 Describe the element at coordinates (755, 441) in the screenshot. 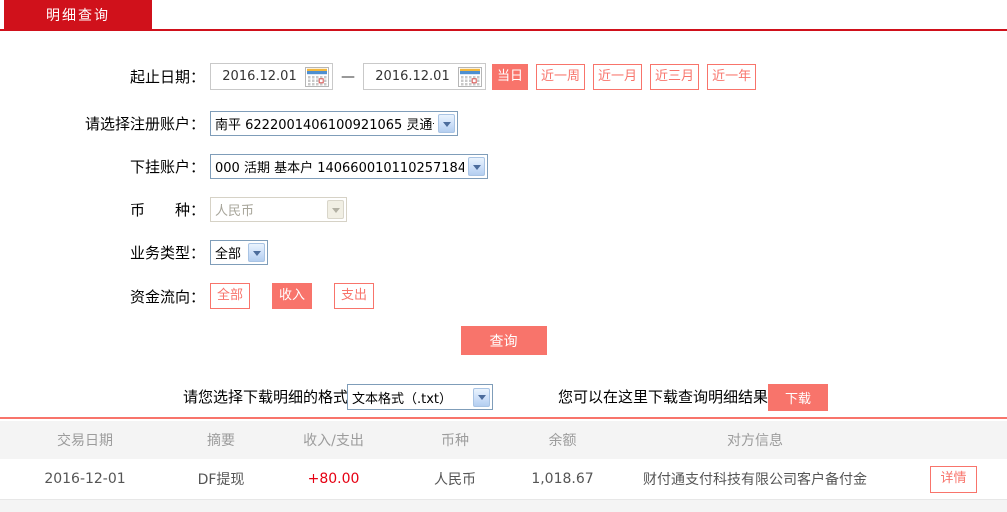

I see `column-header-5: 对方信息` at that location.